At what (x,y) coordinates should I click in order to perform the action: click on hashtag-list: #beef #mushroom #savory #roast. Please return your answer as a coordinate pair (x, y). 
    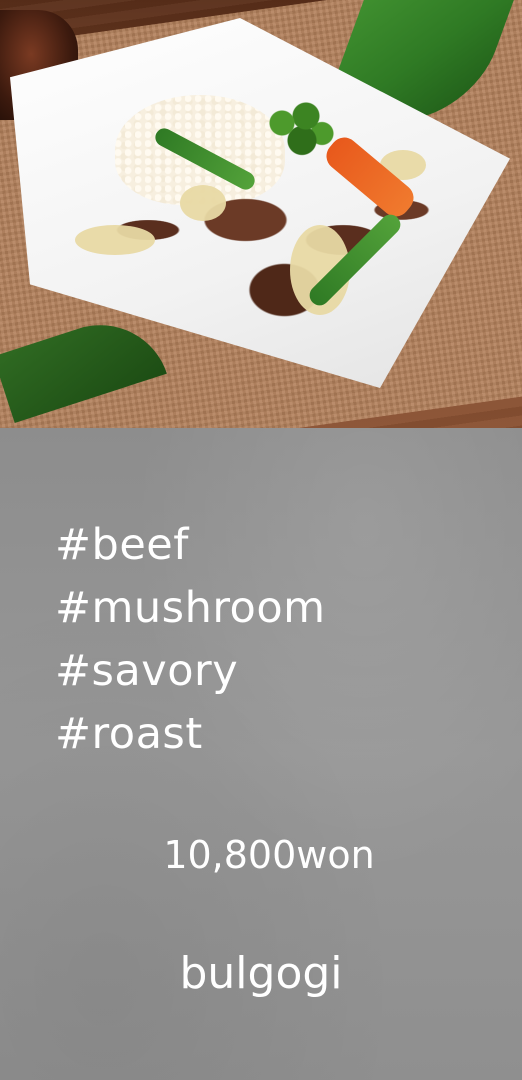
    Looking at the image, I should click on (190, 640).